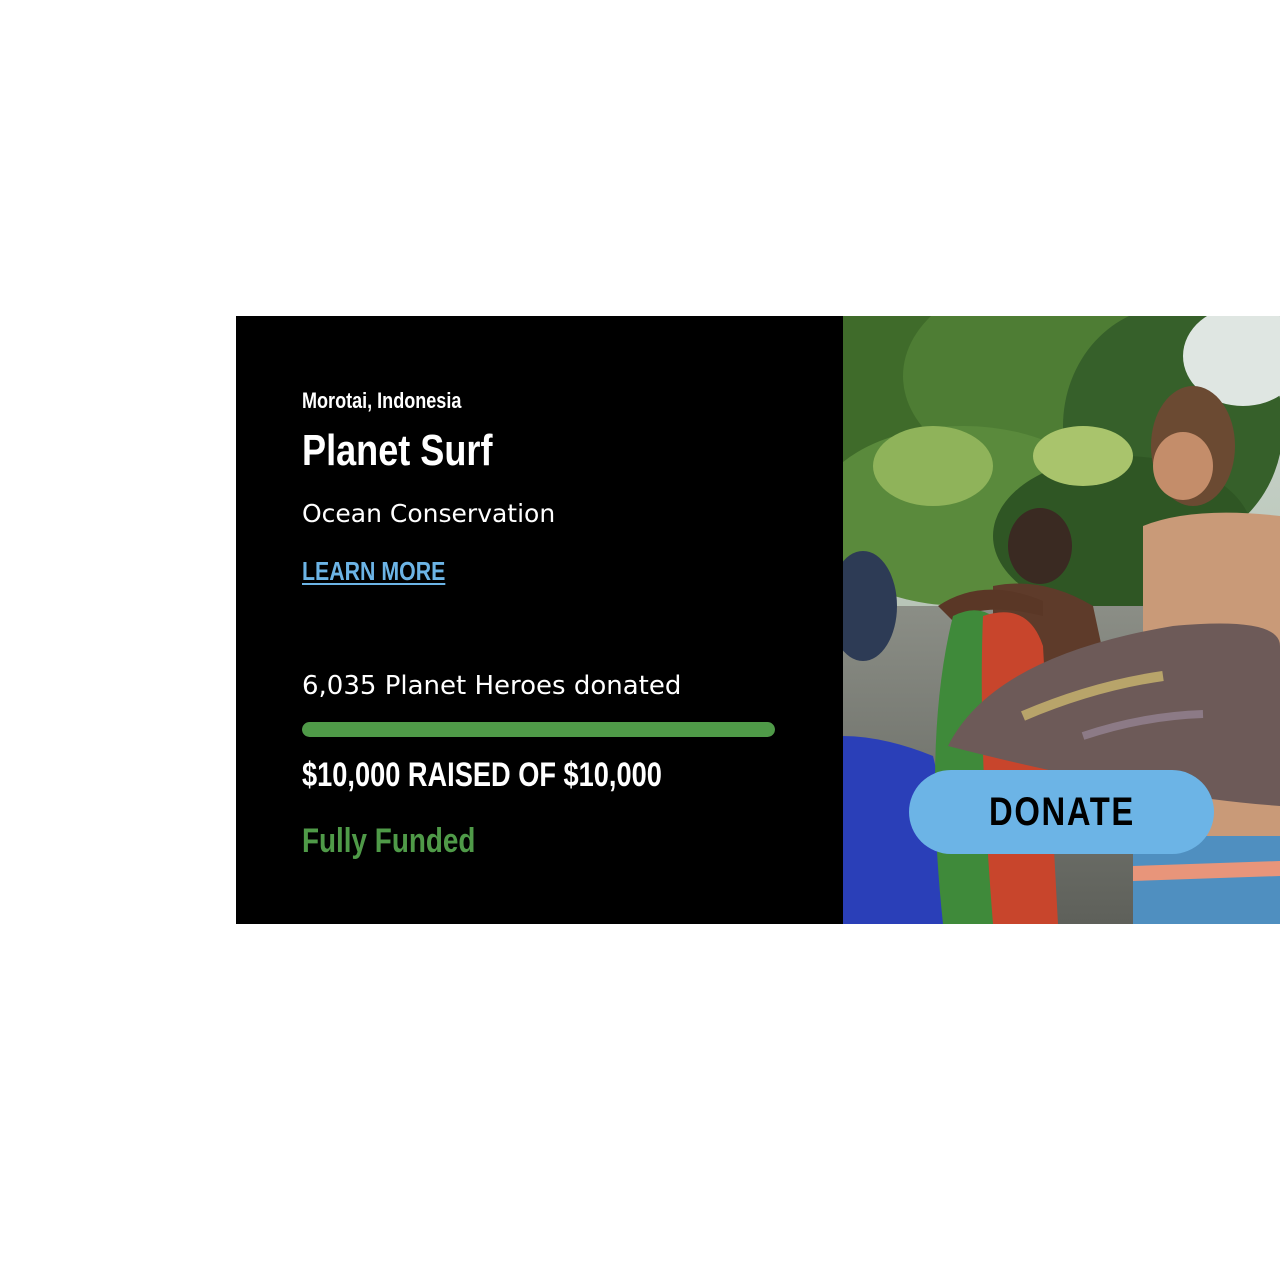 The width and height of the screenshot is (1280, 1280). What do you see at coordinates (373, 571) in the screenshot?
I see `learn-more-link: LEARN MORE` at bounding box center [373, 571].